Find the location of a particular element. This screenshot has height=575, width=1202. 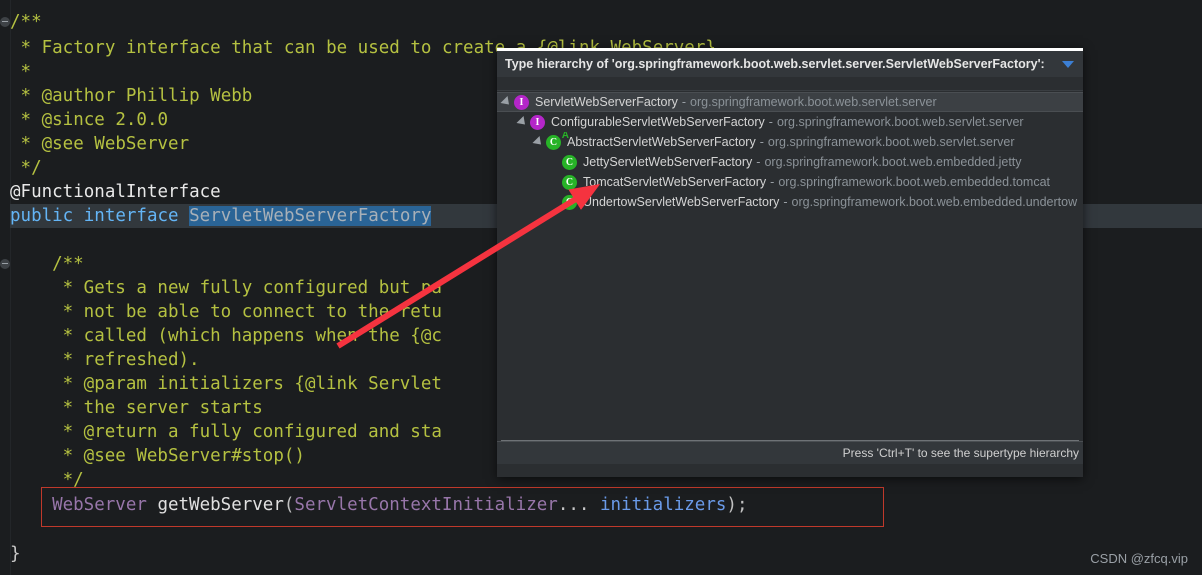

code-token: * @since 2.0.0 is located at coordinates (89, 120).